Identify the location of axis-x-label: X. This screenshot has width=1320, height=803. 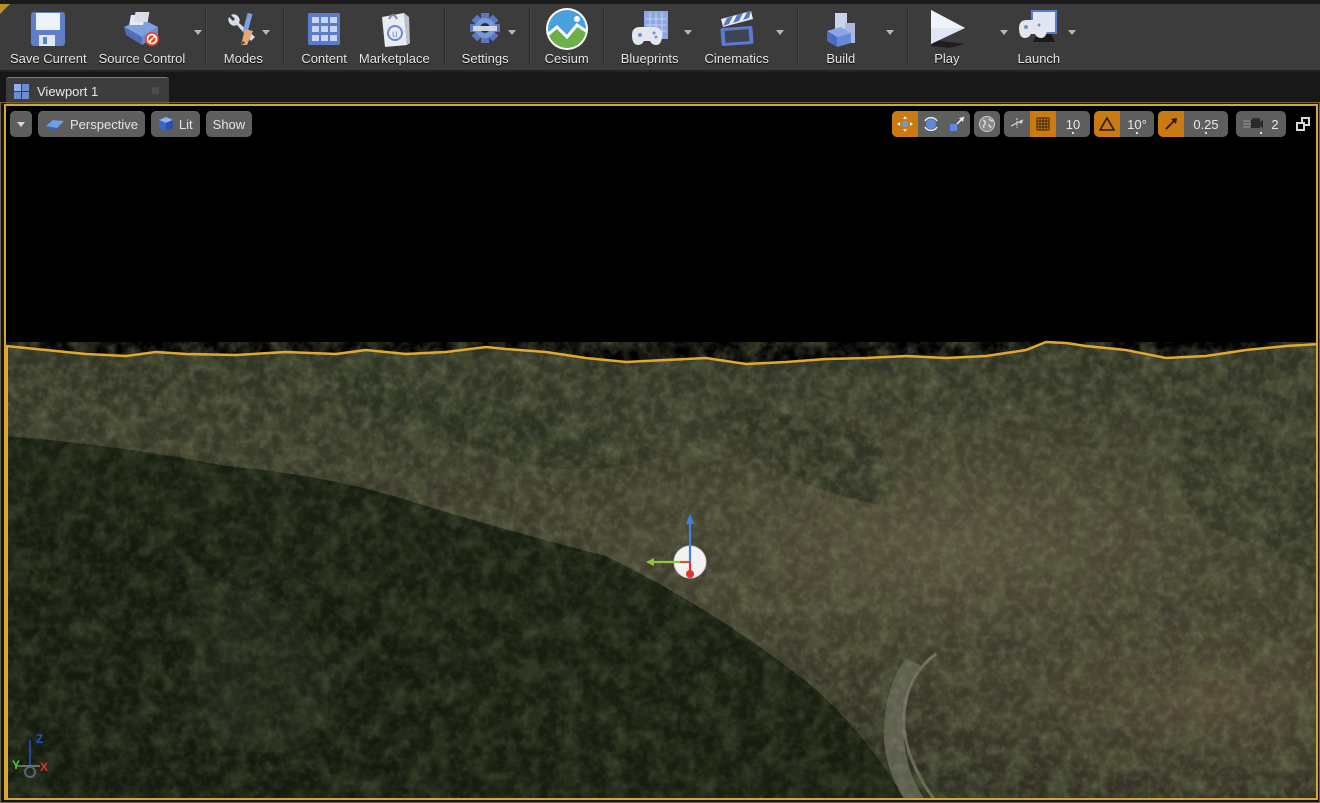
(44, 767).